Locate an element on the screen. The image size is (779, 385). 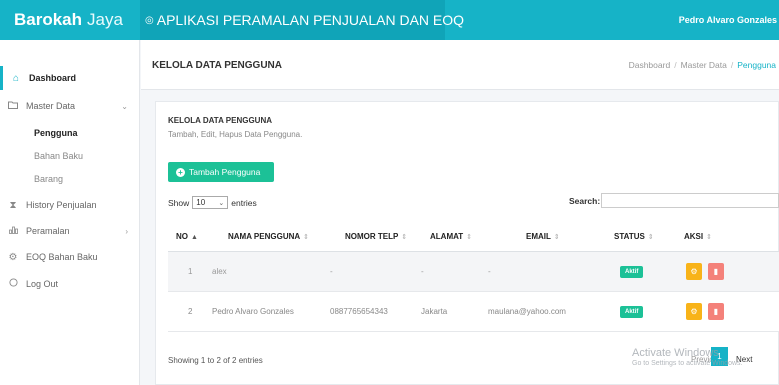
entries-select-value: 10 is located at coordinates (201, 202).